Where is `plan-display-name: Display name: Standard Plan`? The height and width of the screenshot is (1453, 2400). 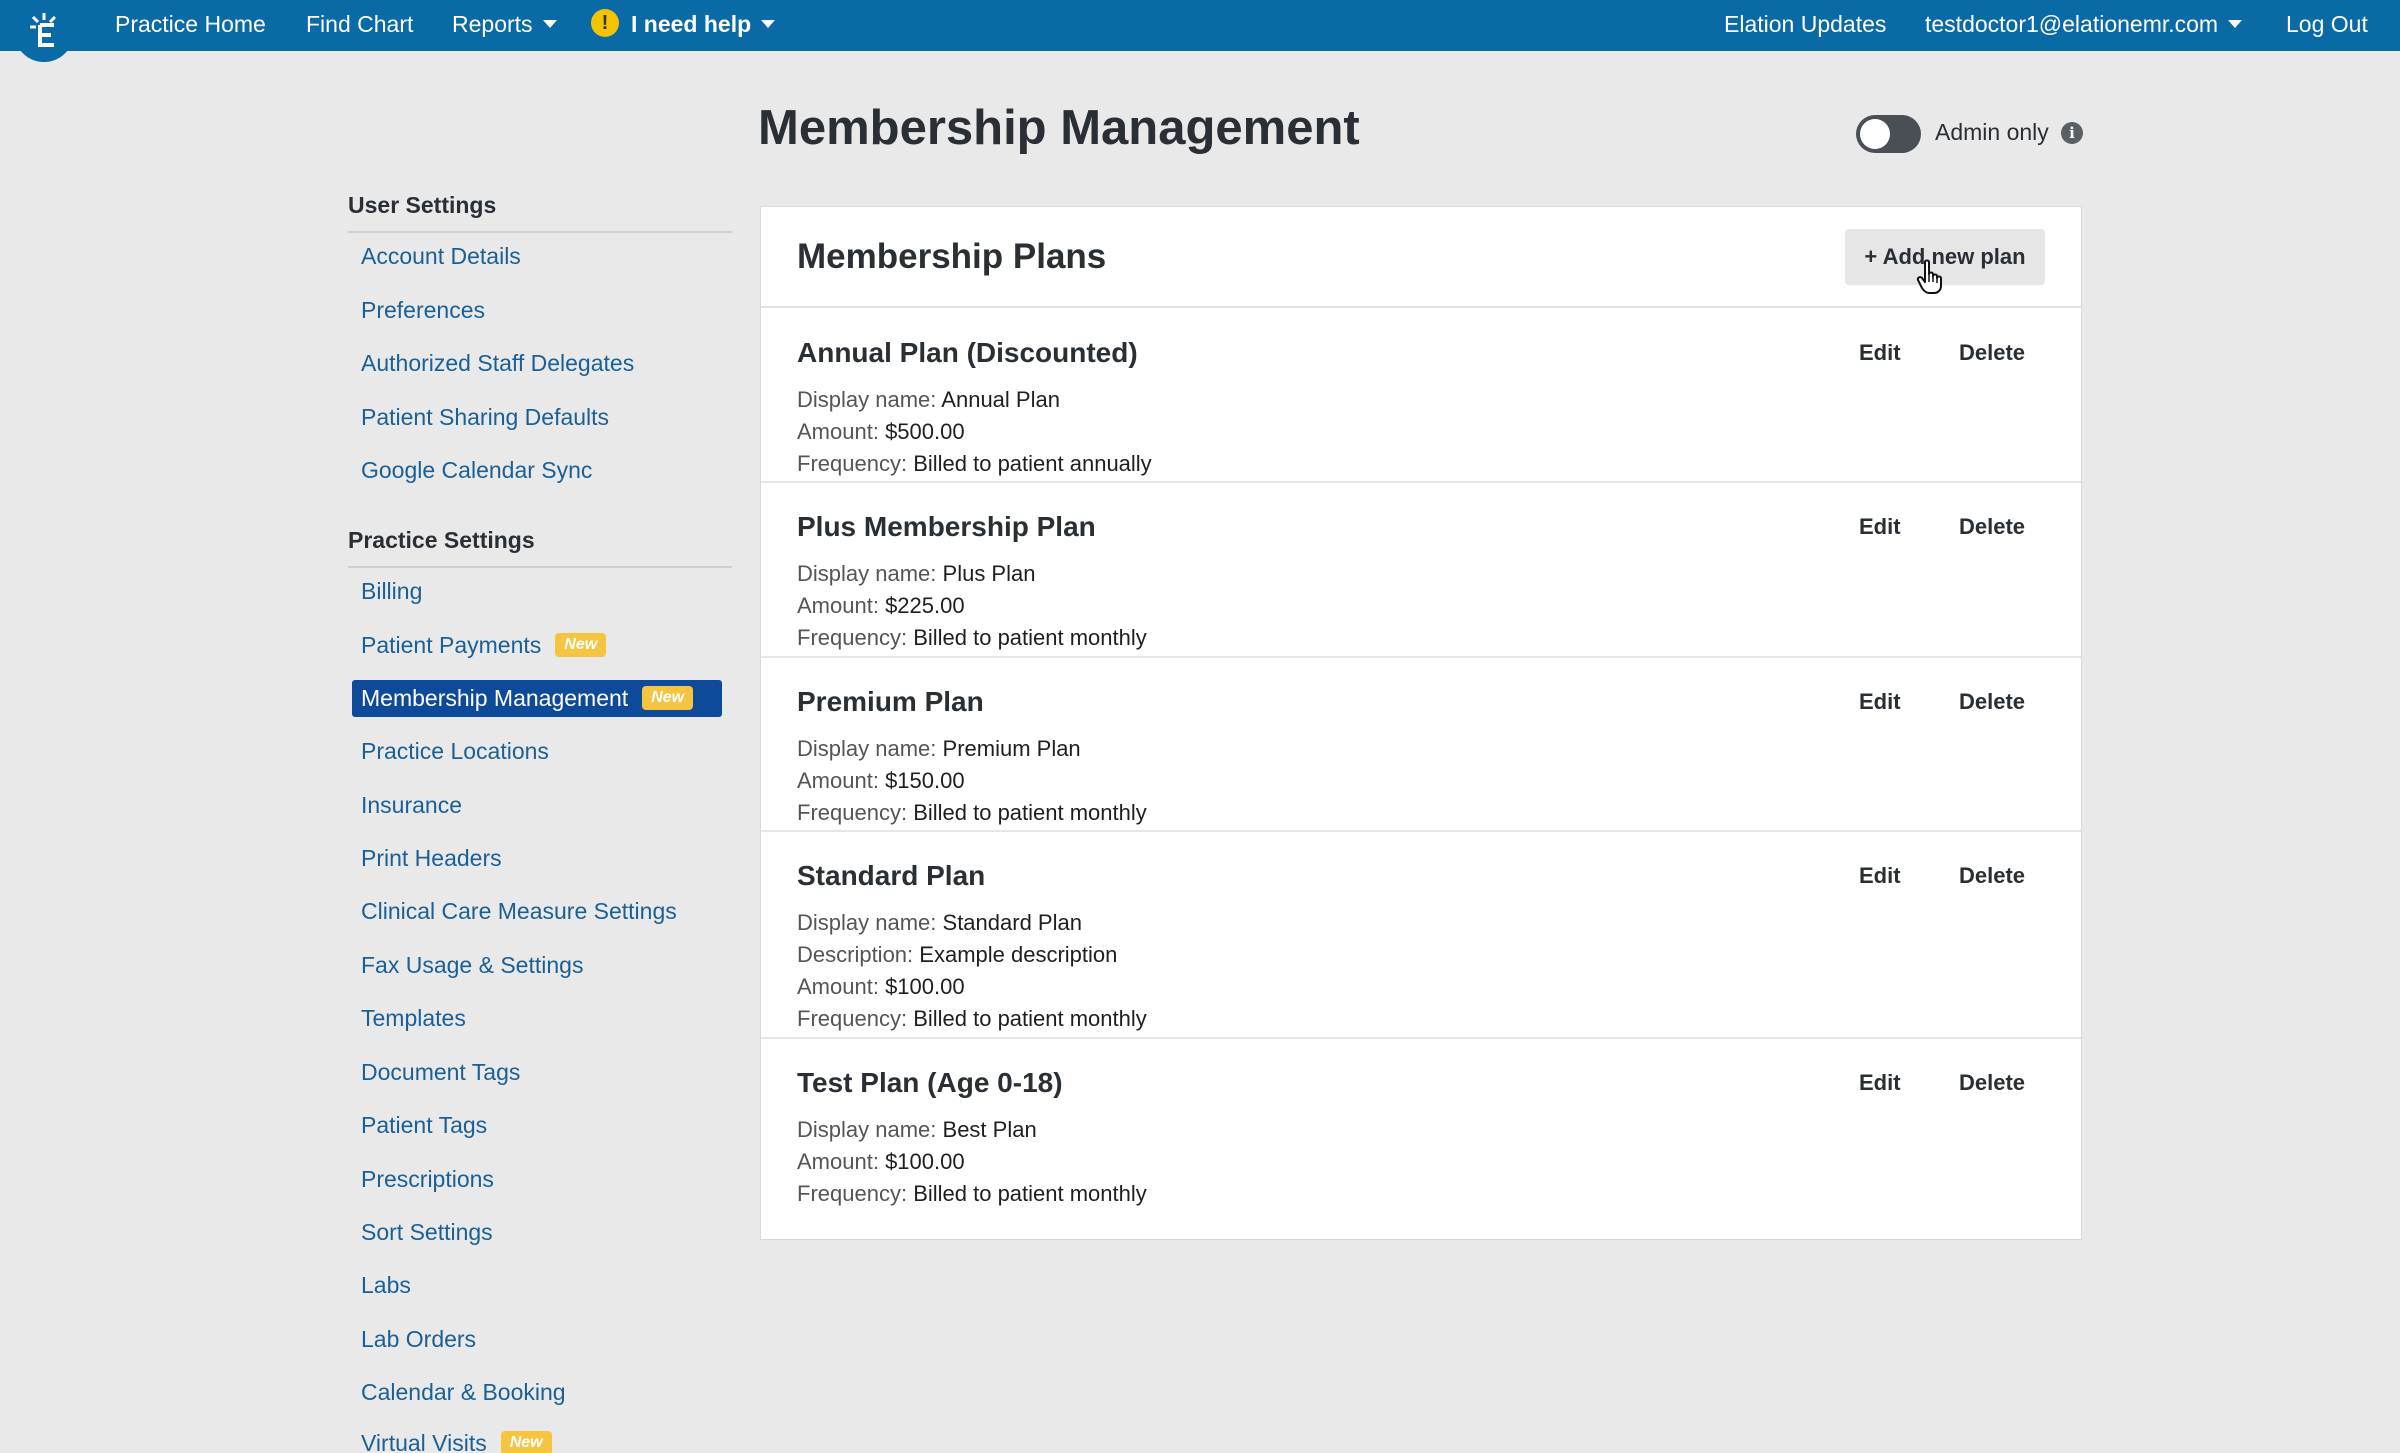 plan-display-name: Display name: Standard Plan is located at coordinates (939, 922).